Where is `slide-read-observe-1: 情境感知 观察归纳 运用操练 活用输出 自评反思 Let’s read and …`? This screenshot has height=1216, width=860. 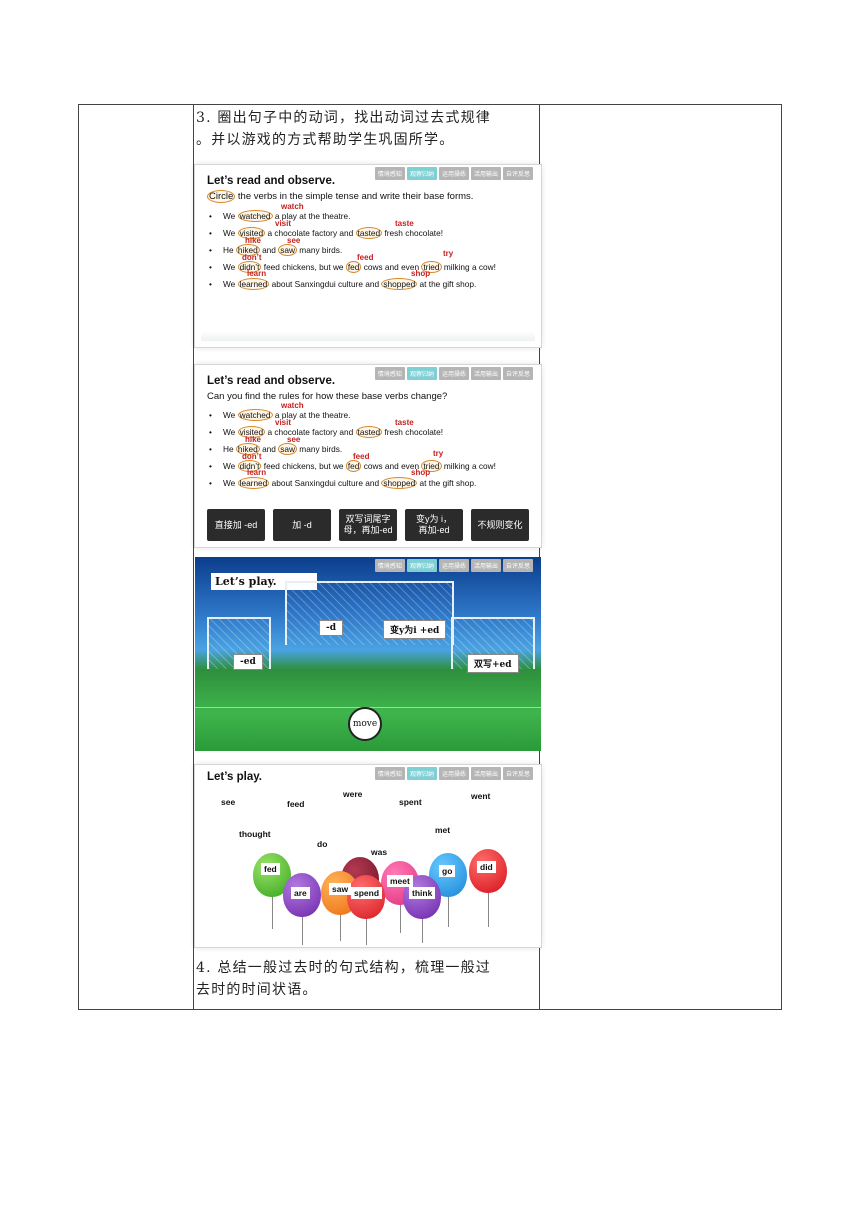 slide-read-observe-1: 情境感知 观察归纳 运用操练 活用输出 自评反思 Let’s read and … is located at coordinates (368, 256).